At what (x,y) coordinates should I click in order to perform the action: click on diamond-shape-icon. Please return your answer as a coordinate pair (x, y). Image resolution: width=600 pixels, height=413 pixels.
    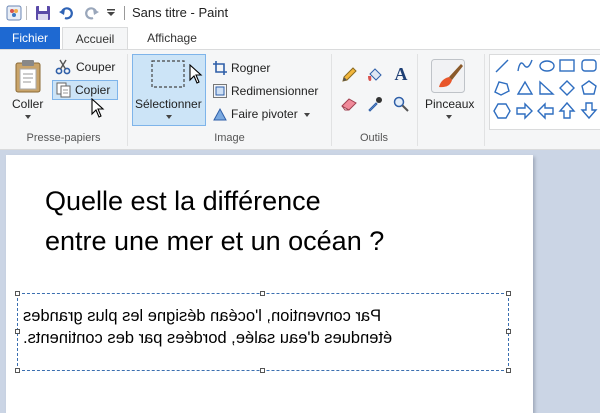
    Looking at the image, I should click on (567, 88).